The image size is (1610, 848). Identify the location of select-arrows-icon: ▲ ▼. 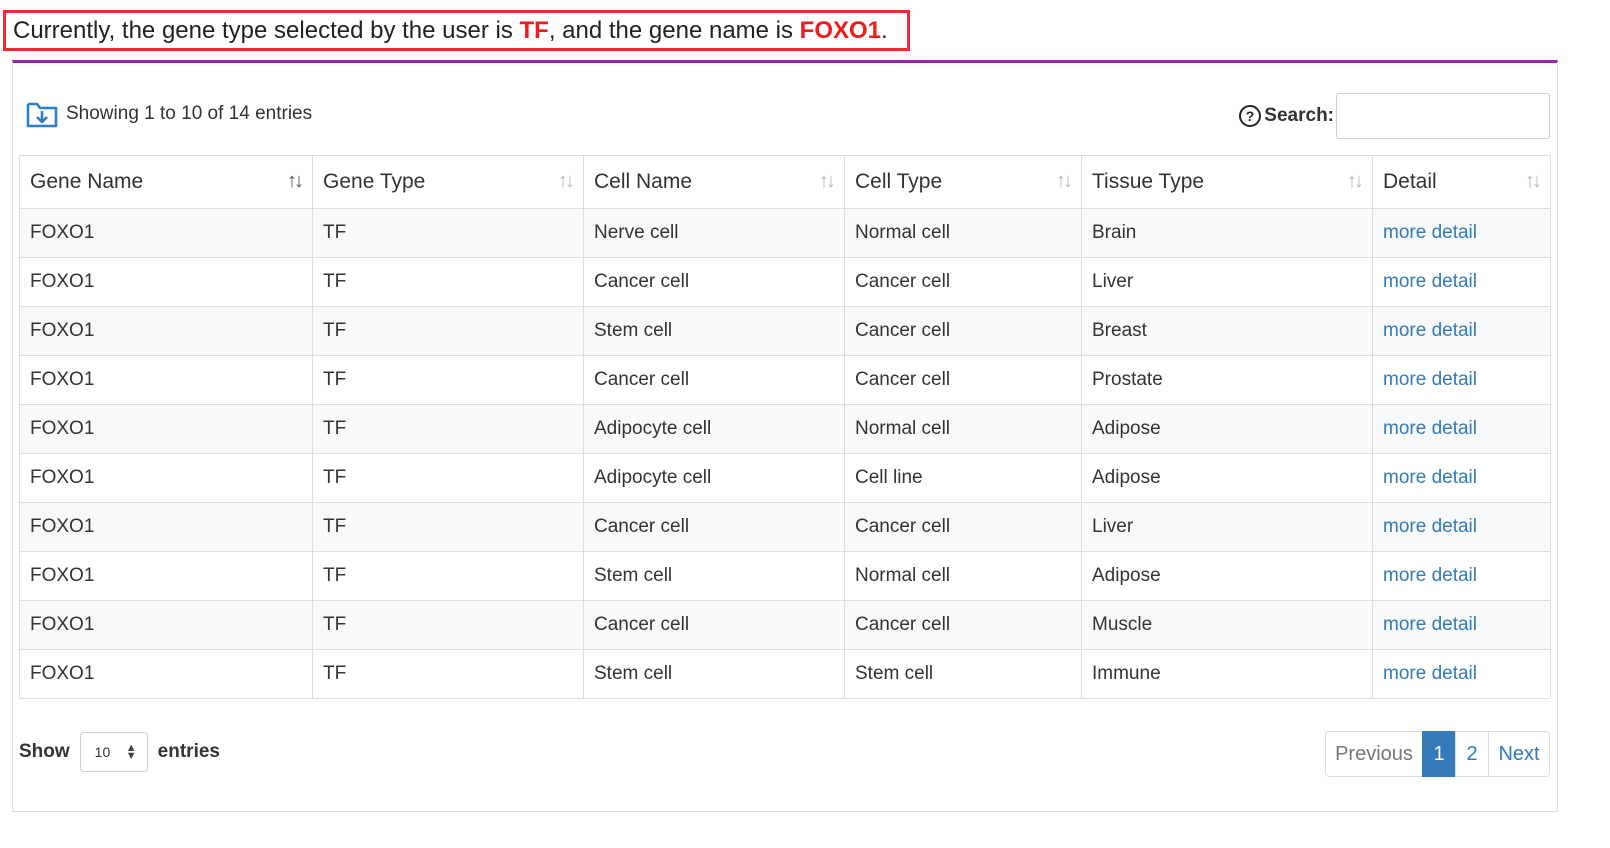
(131, 751).